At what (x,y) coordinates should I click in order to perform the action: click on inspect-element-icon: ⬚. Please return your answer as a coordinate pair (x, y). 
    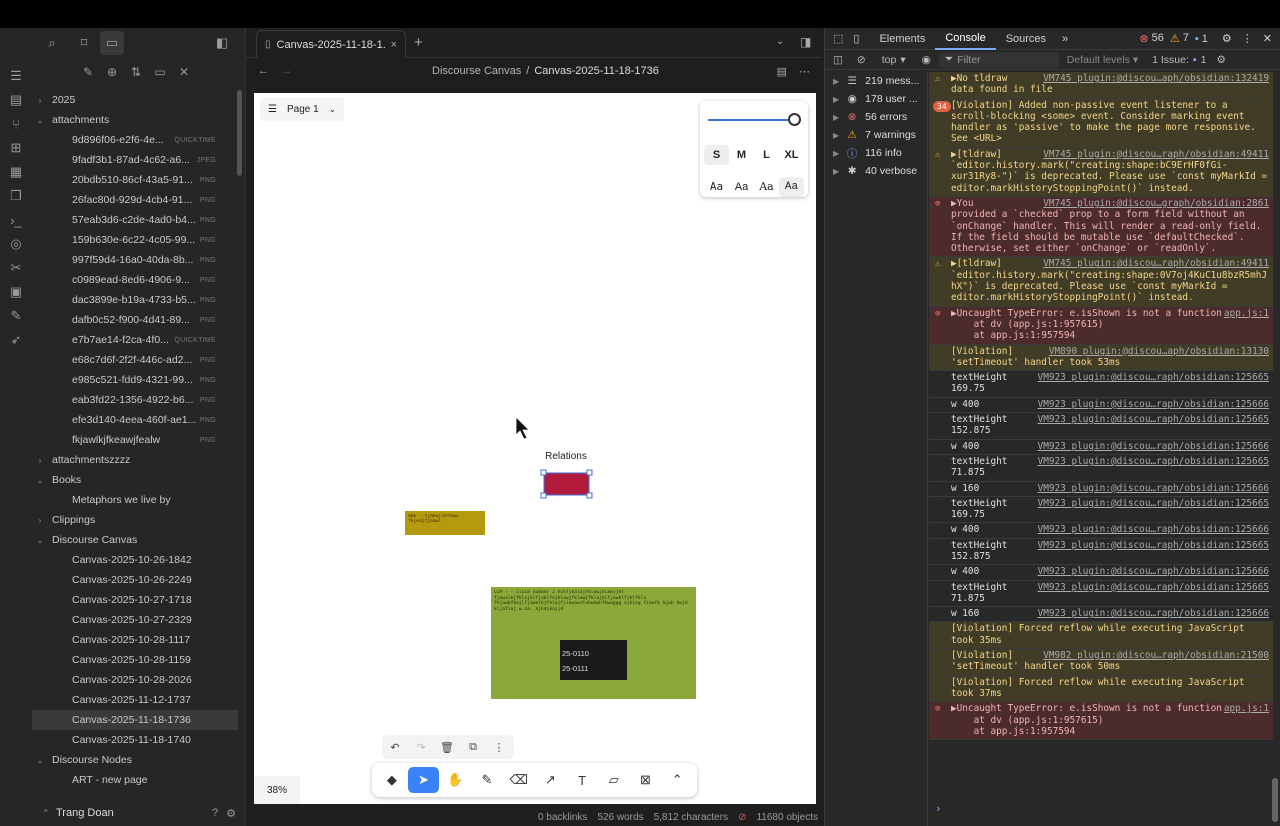
    Looking at the image, I should click on (837, 38).